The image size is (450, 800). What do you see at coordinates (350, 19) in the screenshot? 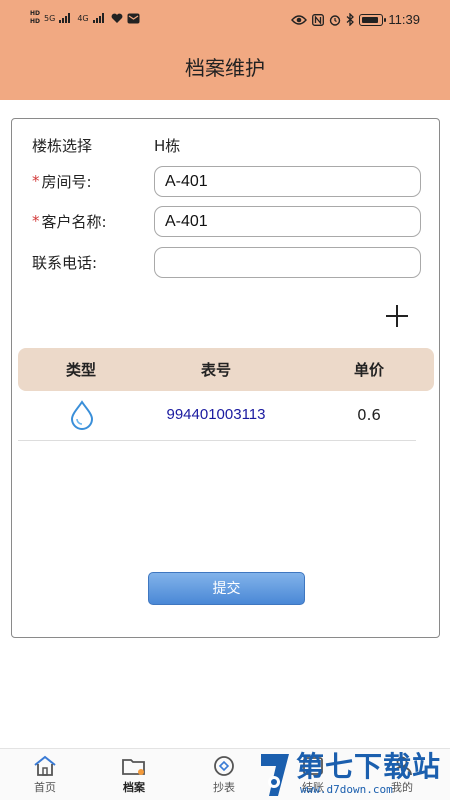
I see `bluetooth-icon` at bounding box center [350, 19].